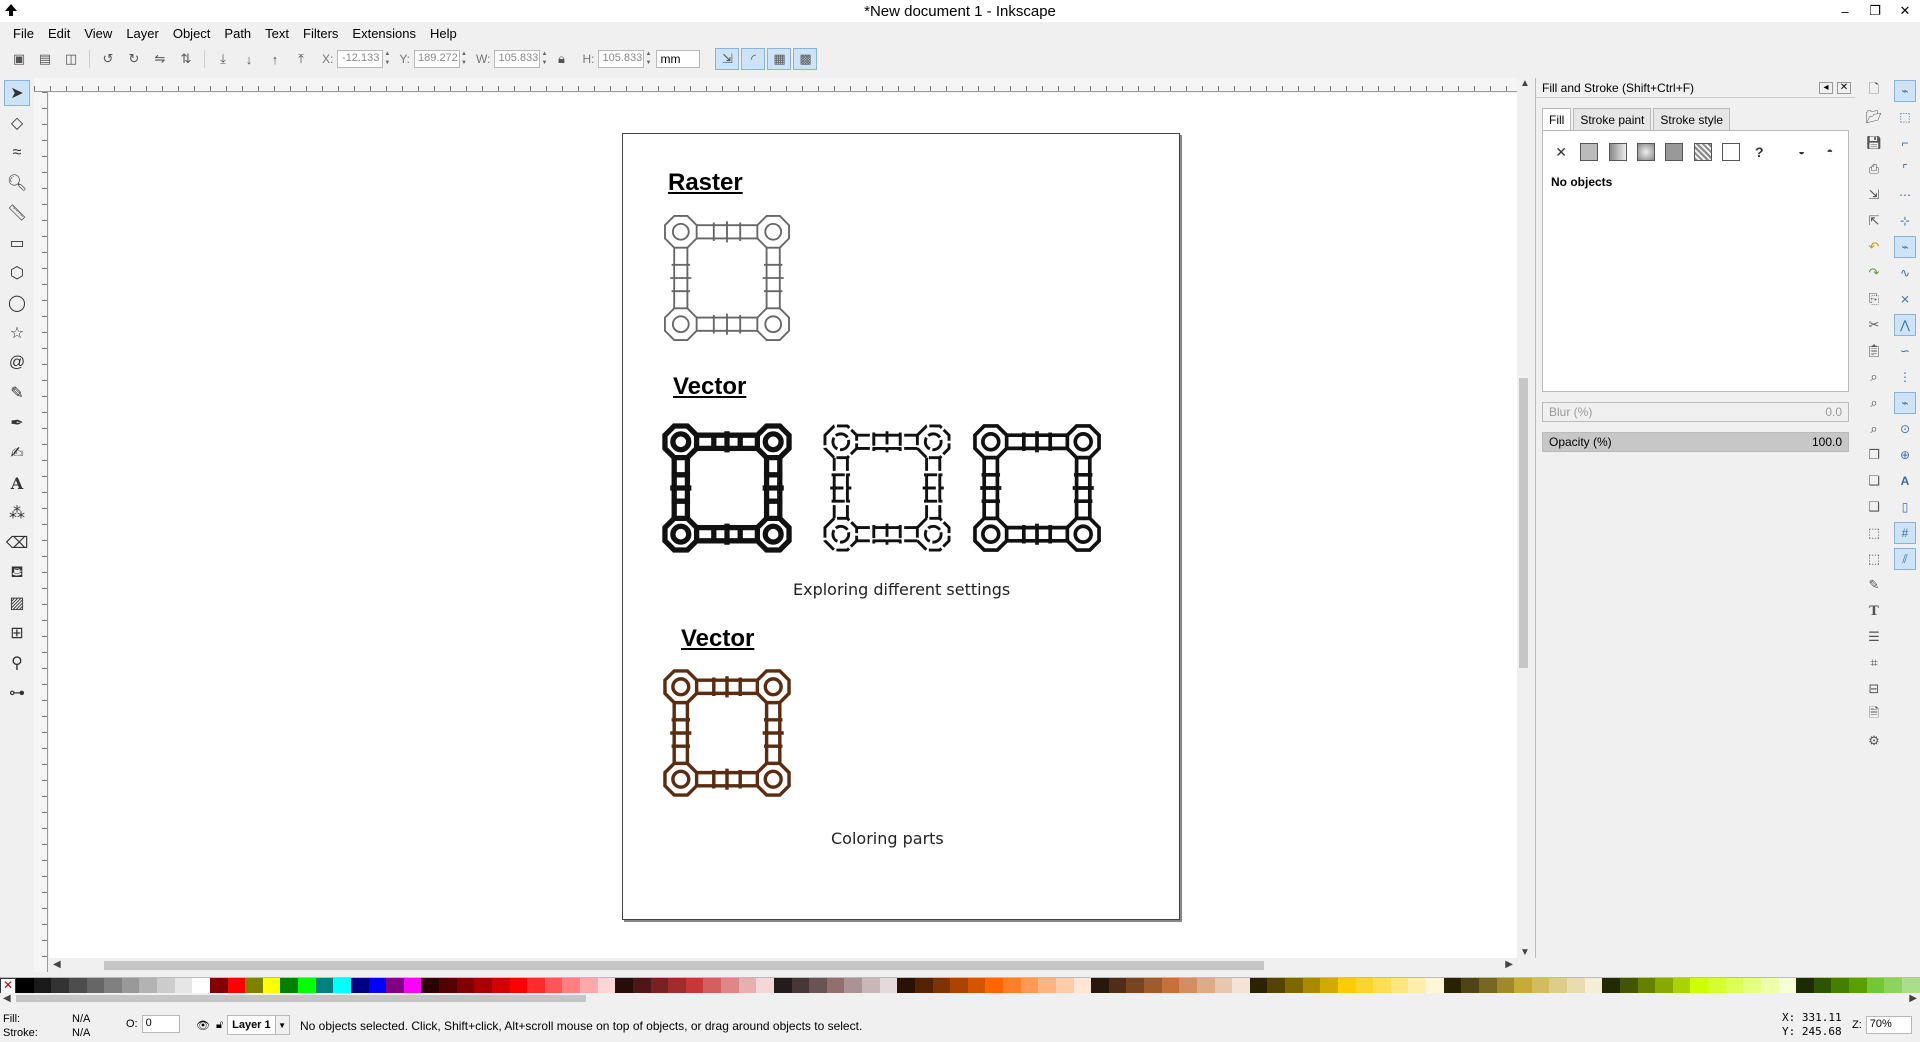  What do you see at coordinates (320, 33) in the screenshot?
I see `menu-filters: Filters` at bounding box center [320, 33].